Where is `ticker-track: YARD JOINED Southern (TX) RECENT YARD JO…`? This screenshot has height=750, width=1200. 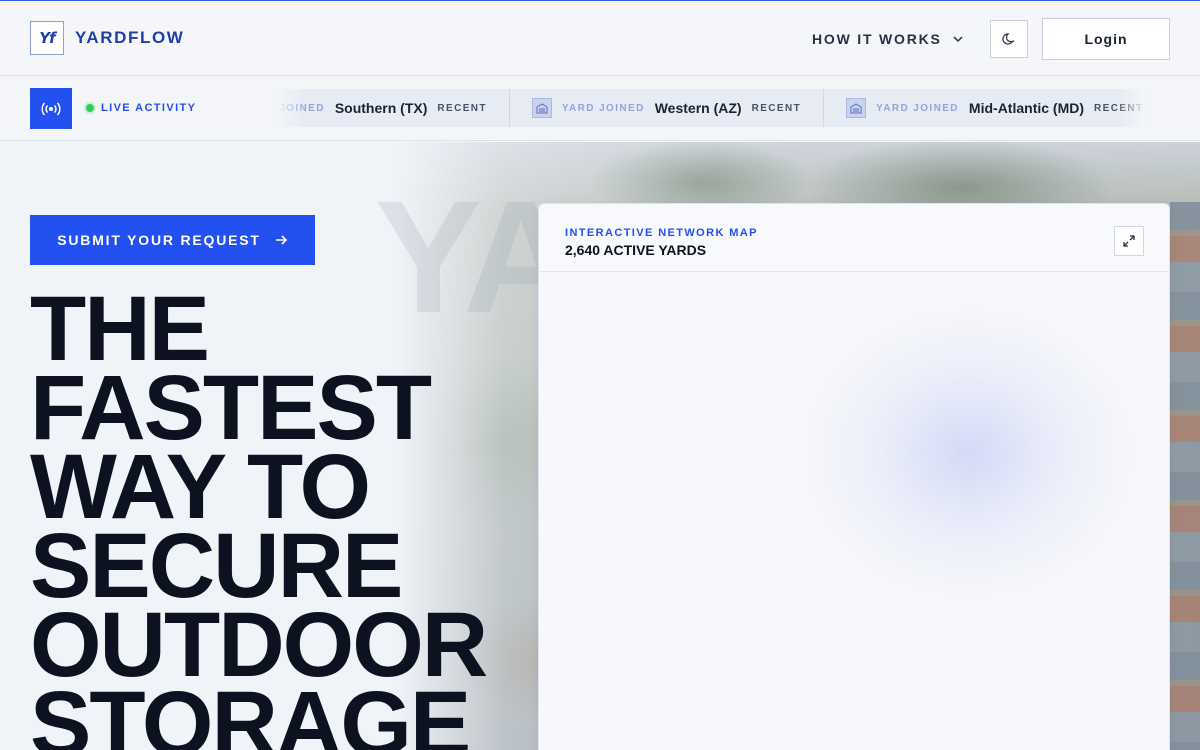 ticker-track: YARD JOINED Southern (TX) RECENT YARD JO… is located at coordinates (711, 108).